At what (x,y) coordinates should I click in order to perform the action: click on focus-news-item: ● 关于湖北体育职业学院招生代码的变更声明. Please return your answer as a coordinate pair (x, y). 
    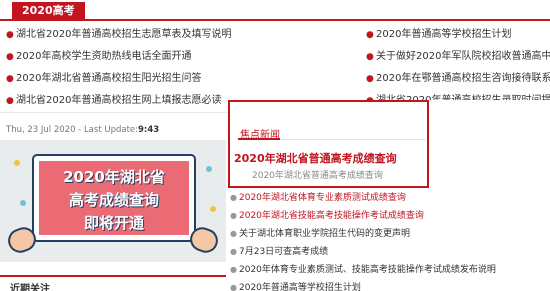
    Looking at the image, I should click on (390, 234).